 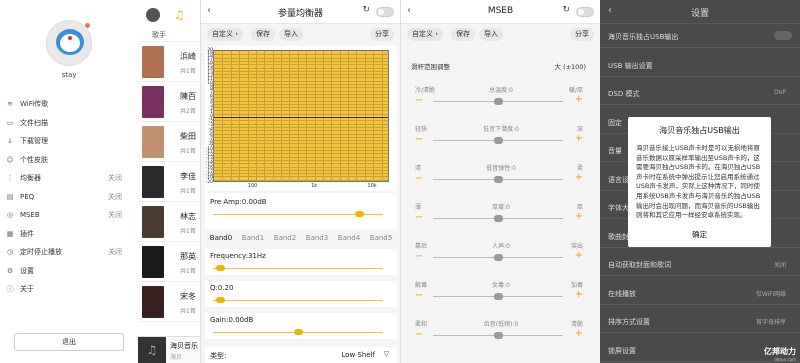 I want to click on settings-row: 自动获取封面和歌词 关闭, so click(x=700, y=264).